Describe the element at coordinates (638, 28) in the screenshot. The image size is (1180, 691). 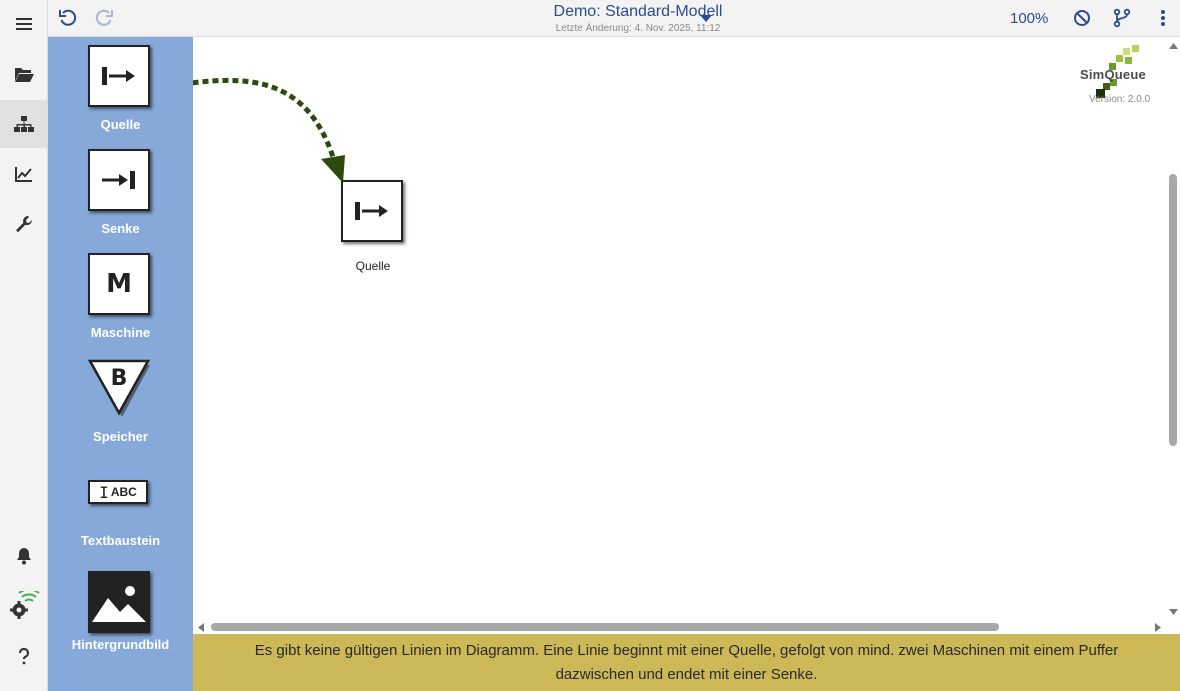
I see `last-change-text: Letzte Änderung: 4. Nov. 2025, 11:12` at that location.